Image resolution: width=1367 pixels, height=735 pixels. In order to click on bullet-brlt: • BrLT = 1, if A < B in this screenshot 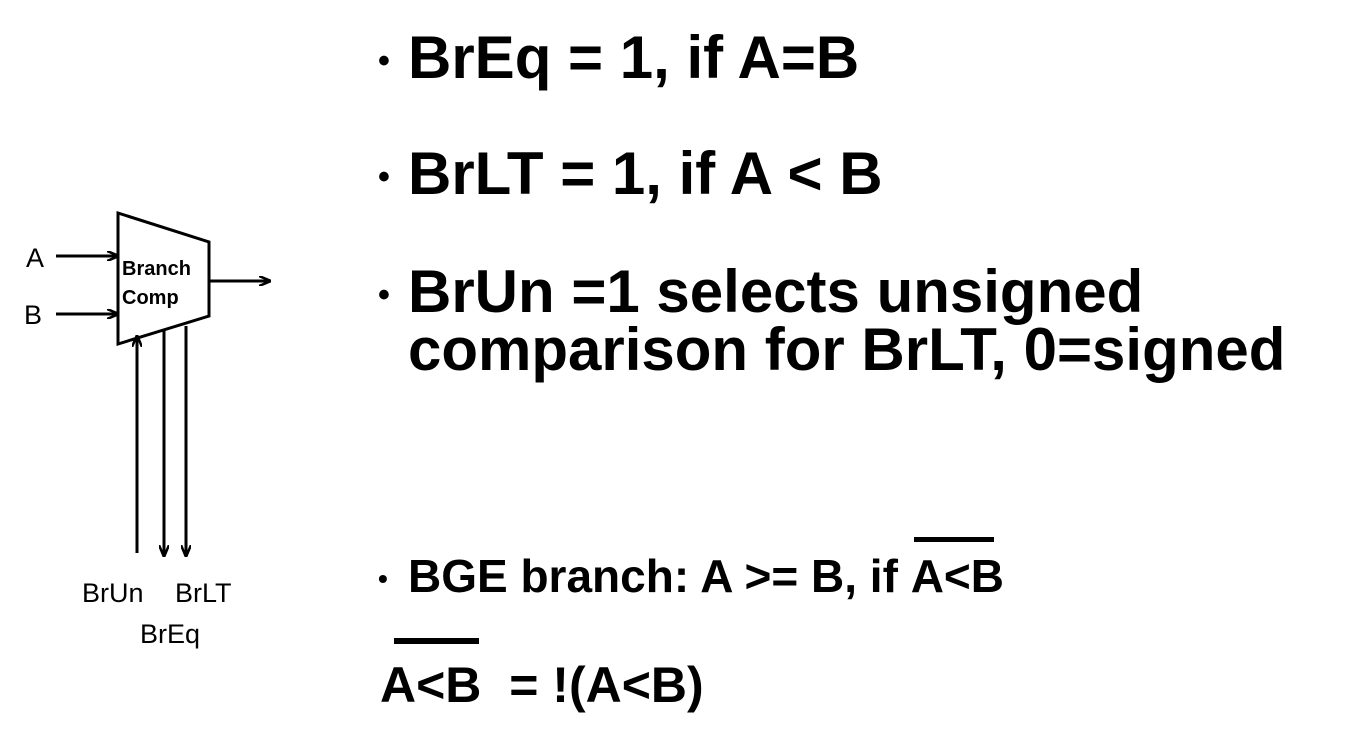, I will do `click(630, 174)`.